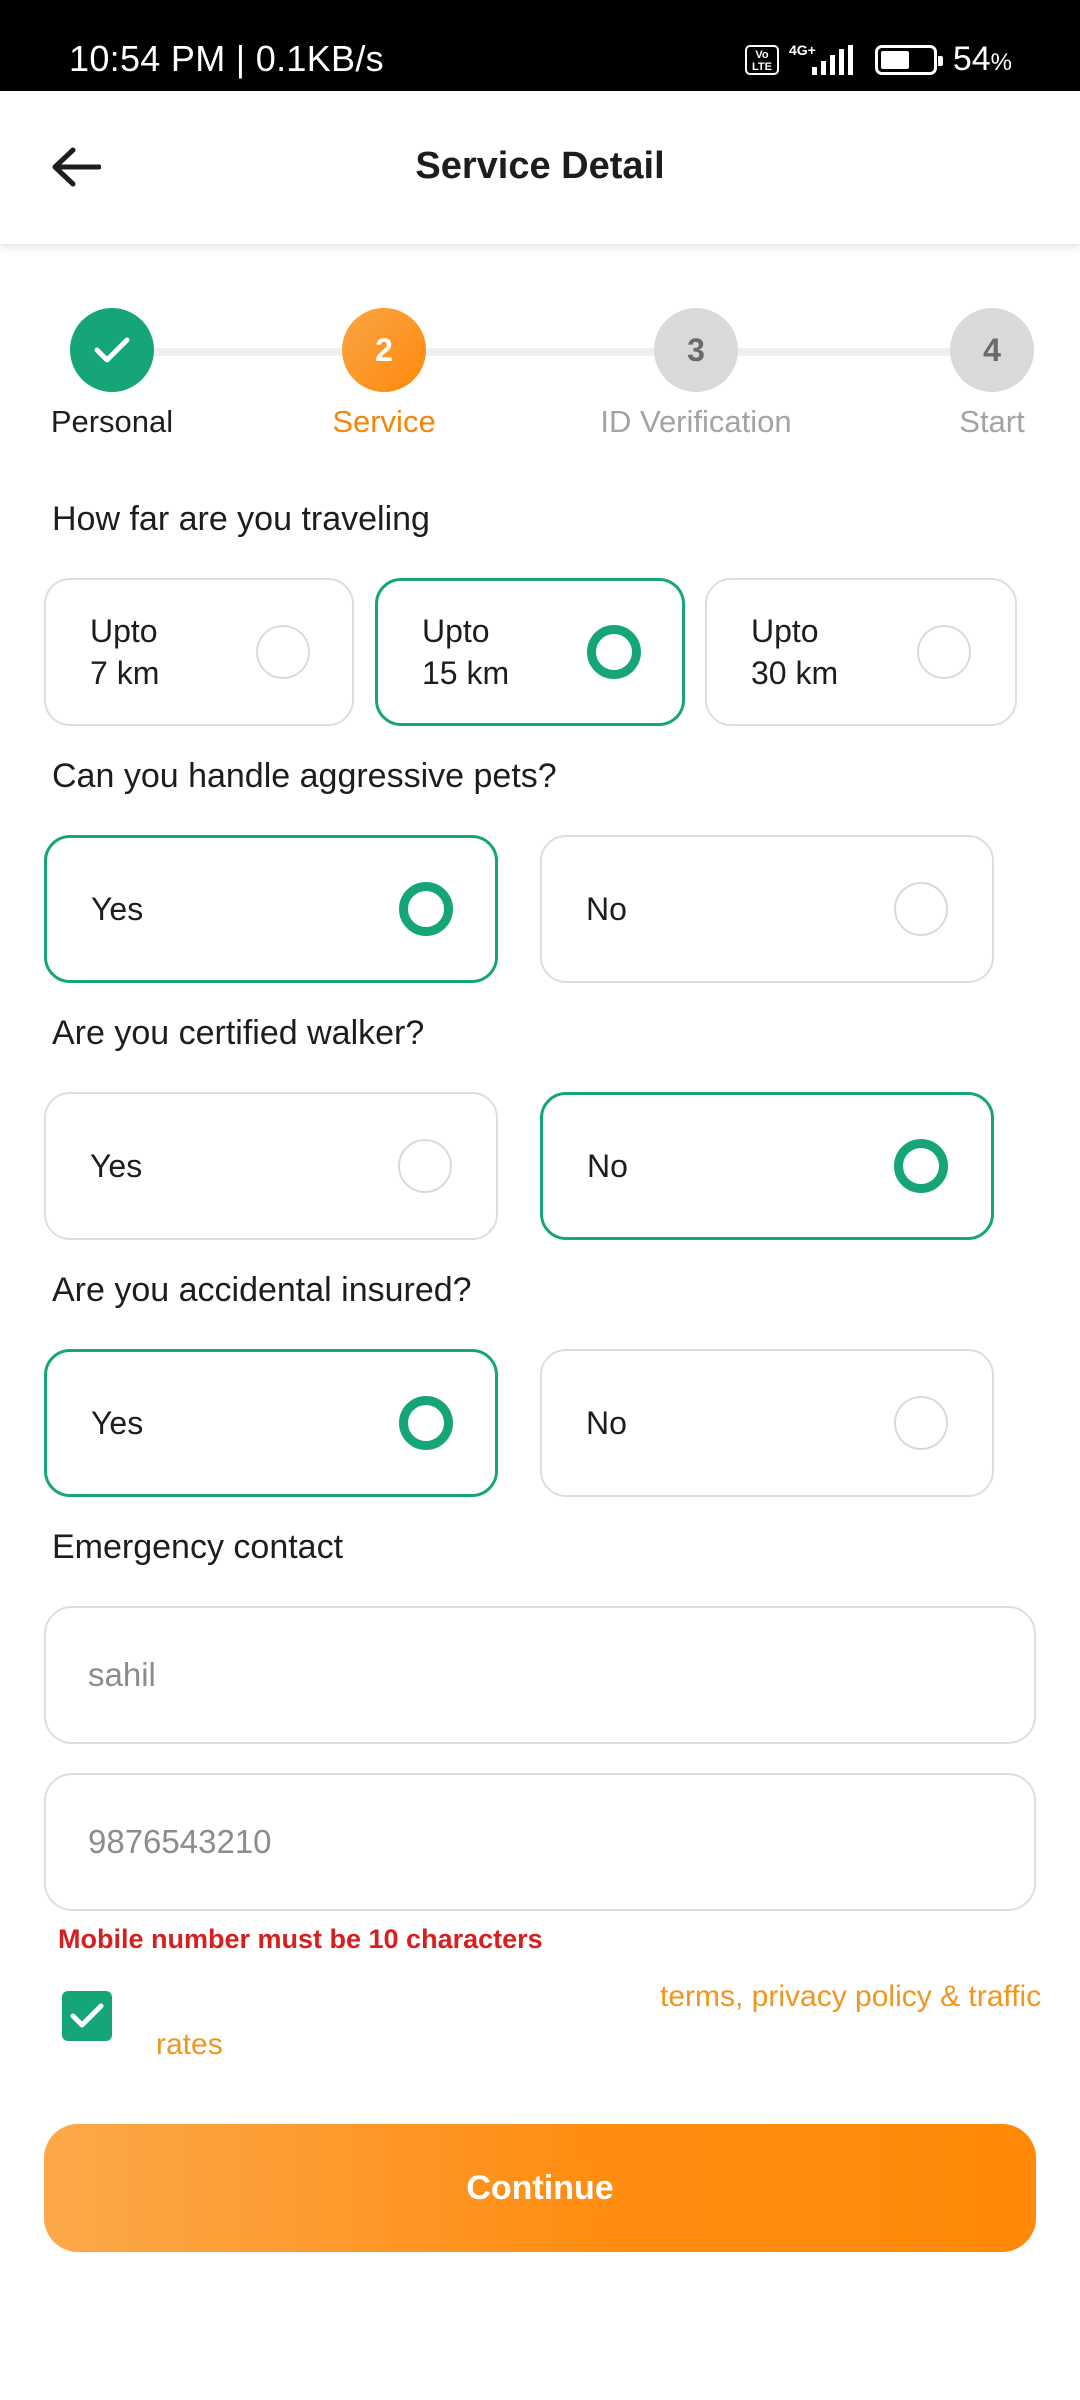 The image size is (1080, 2400). I want to click on distance-option-15km: Upto 15 km, so click(530, 652).